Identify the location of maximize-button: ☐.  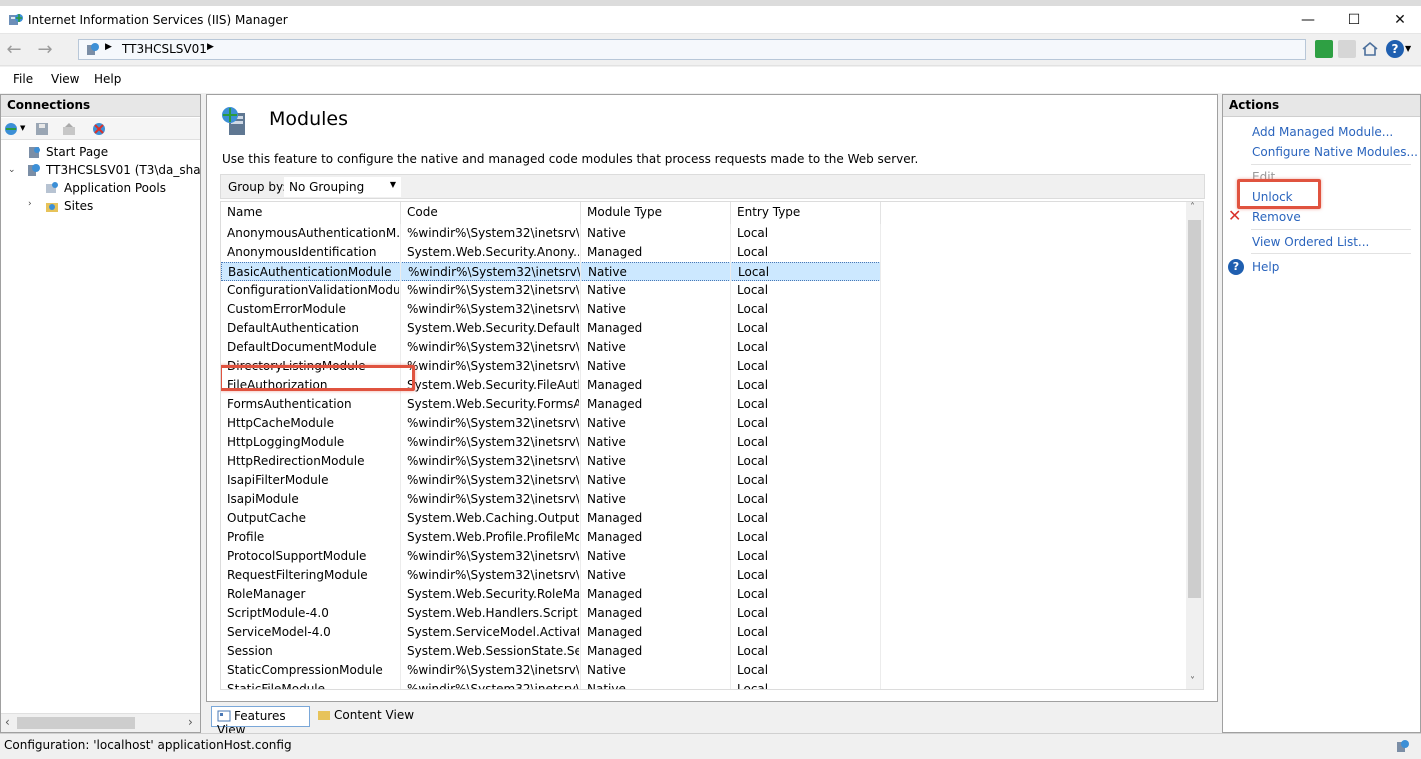
(1354, 20).